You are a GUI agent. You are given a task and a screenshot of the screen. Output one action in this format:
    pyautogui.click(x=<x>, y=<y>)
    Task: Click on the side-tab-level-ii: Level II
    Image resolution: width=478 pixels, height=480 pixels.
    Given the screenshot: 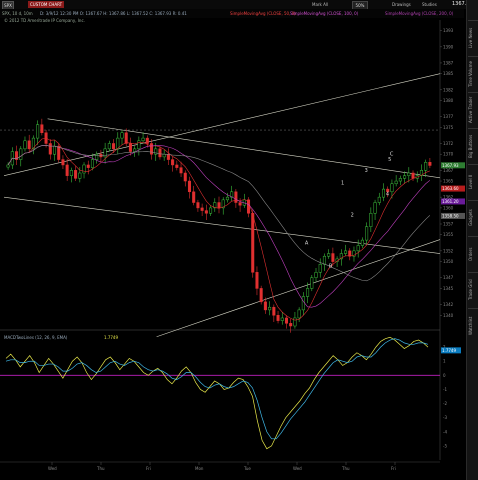 What is the action you would take?
    pyautogui.click(x=473, y=181)
    